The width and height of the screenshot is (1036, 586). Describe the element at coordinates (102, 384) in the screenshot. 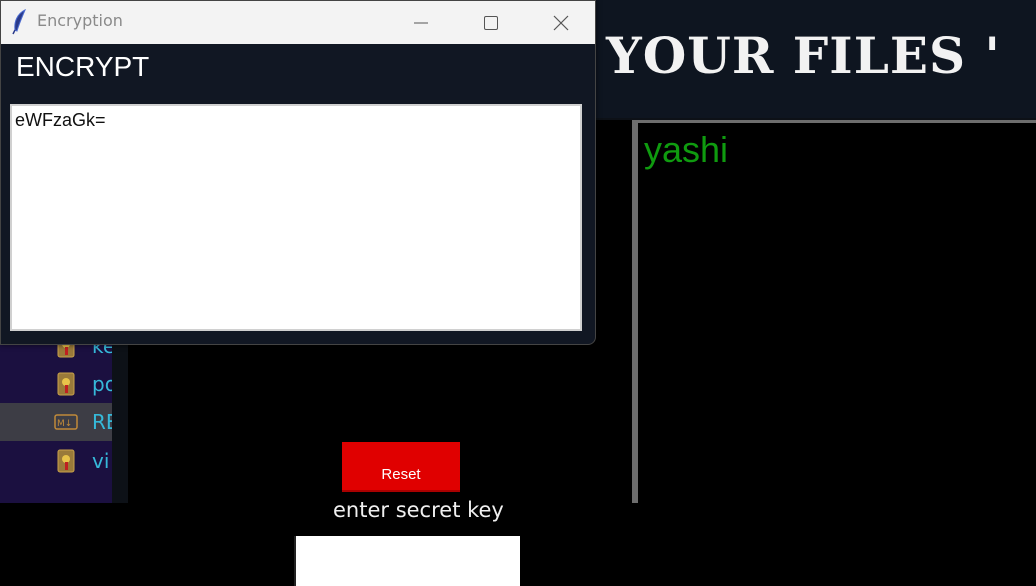

I see `file-name: po` at that location.